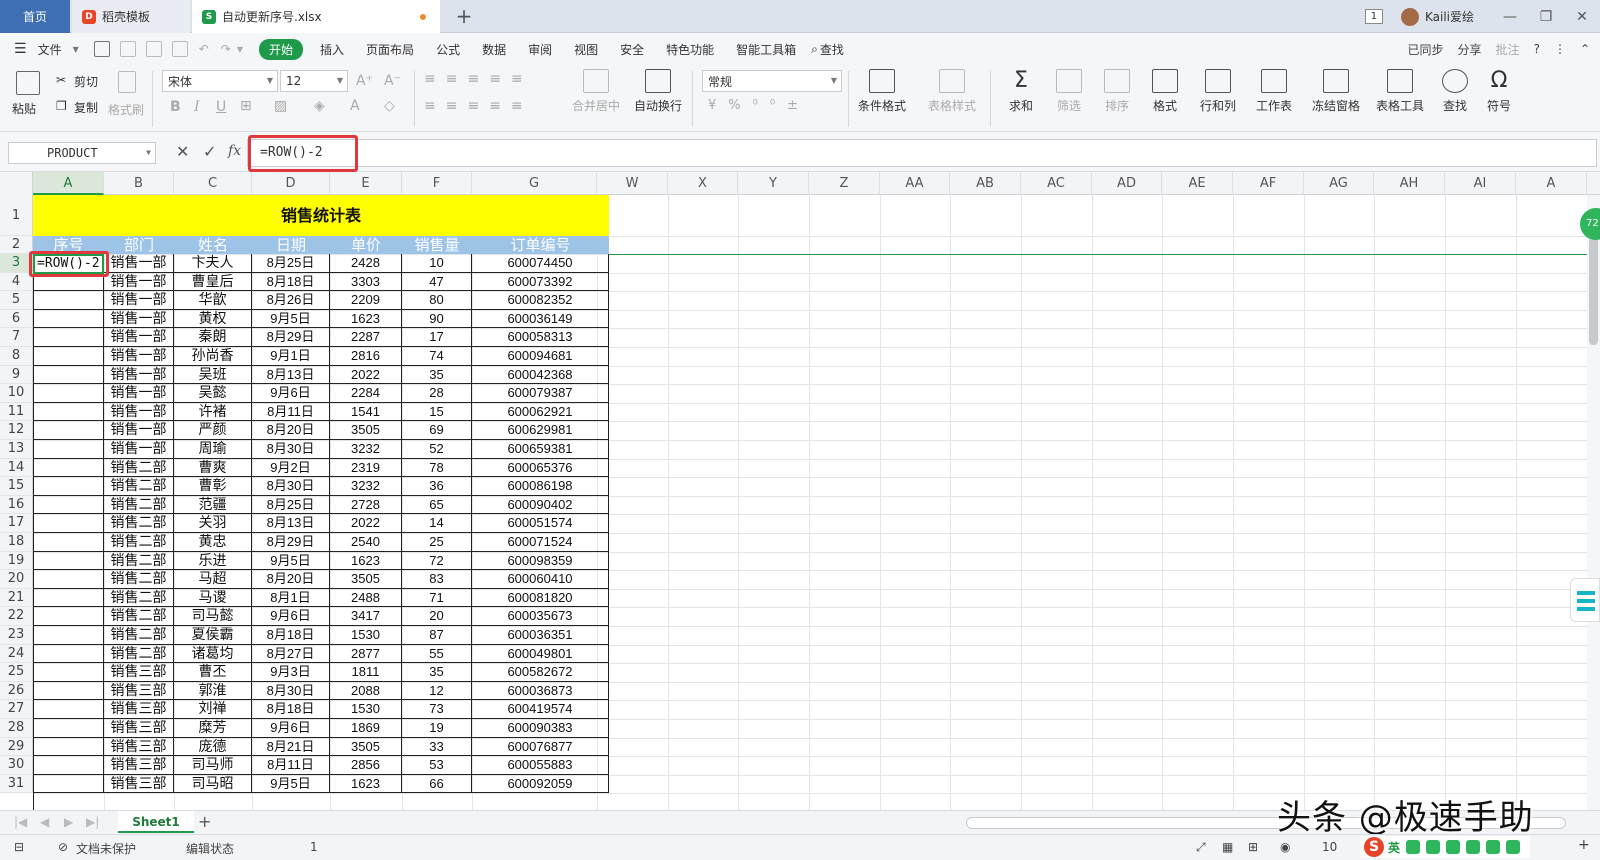 The width and height of the screenshot is (1600, 860). Describe the element at coordinates (1165, 91) in the screenshot. I see `format-button: 格式` at that location.